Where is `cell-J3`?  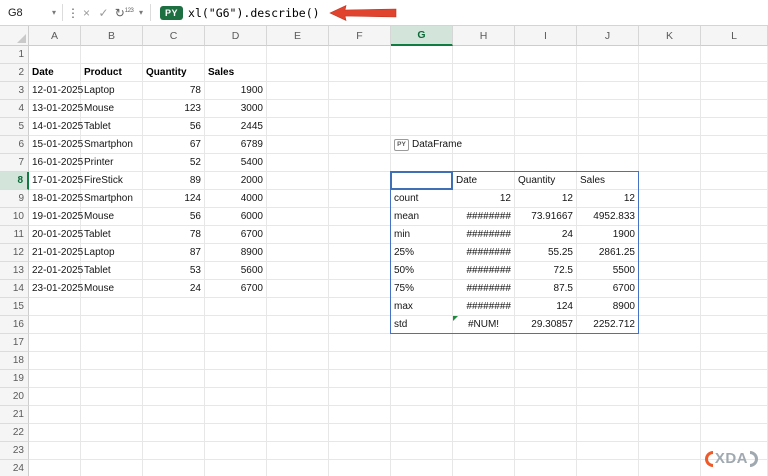
cell-J3 is located at coordinates (608, 91).